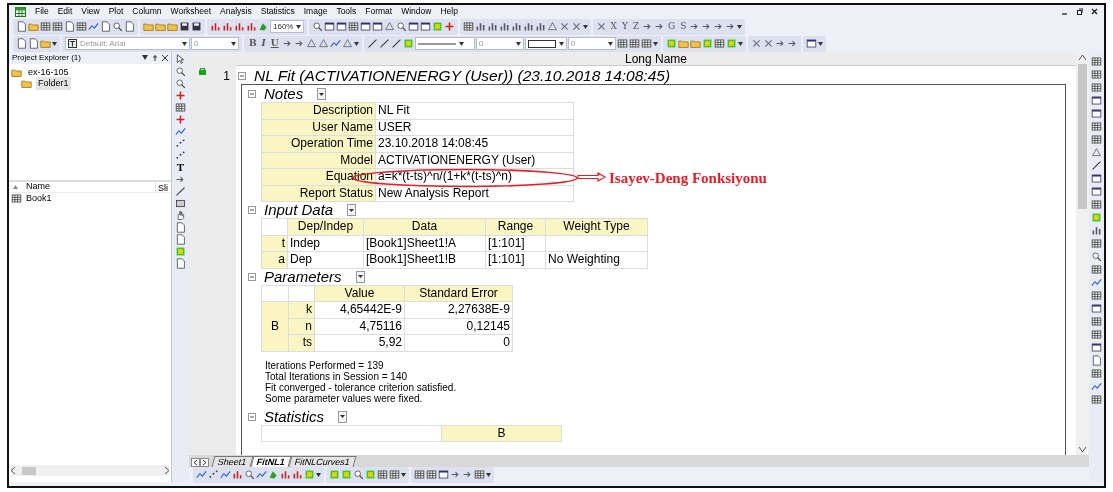  What do you see at coordinates (180, 59) in the screenshot?
I see `pointer-icon` at bounding box center [180, 59].